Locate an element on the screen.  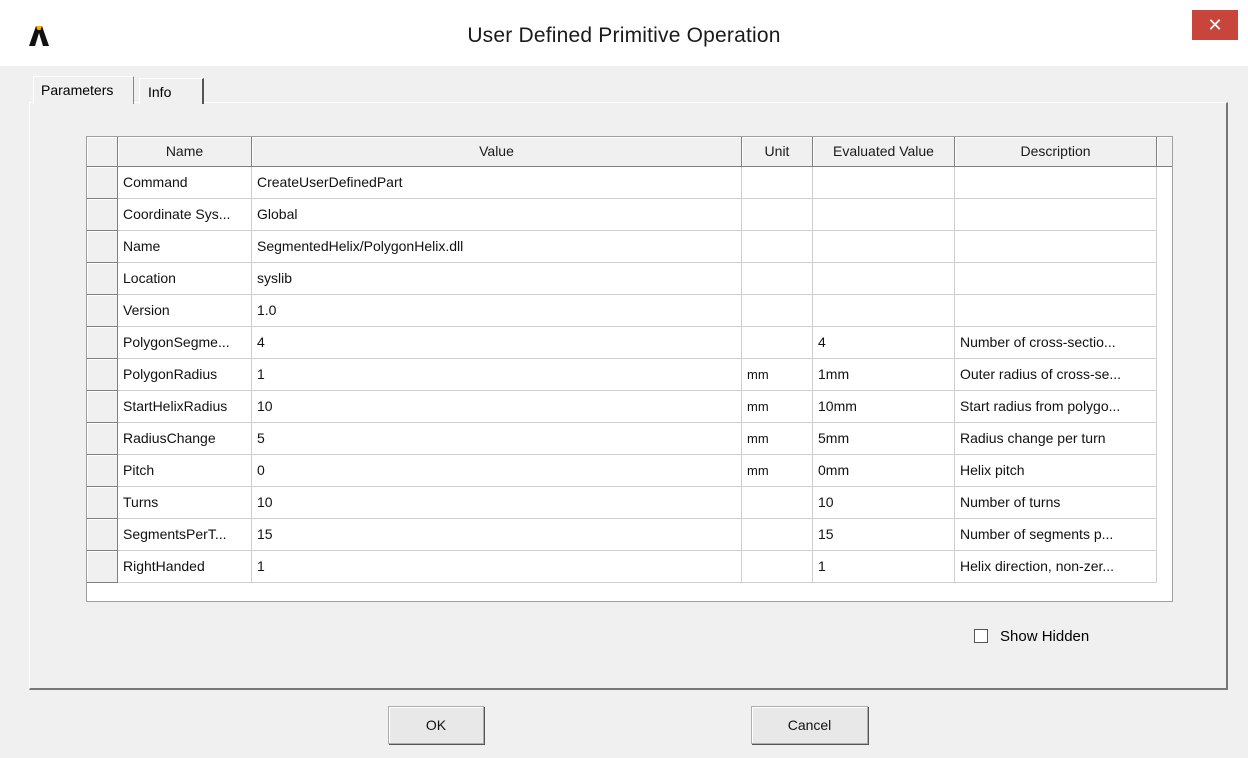
column-header-description: Description is located at coordinates (1056, 151).